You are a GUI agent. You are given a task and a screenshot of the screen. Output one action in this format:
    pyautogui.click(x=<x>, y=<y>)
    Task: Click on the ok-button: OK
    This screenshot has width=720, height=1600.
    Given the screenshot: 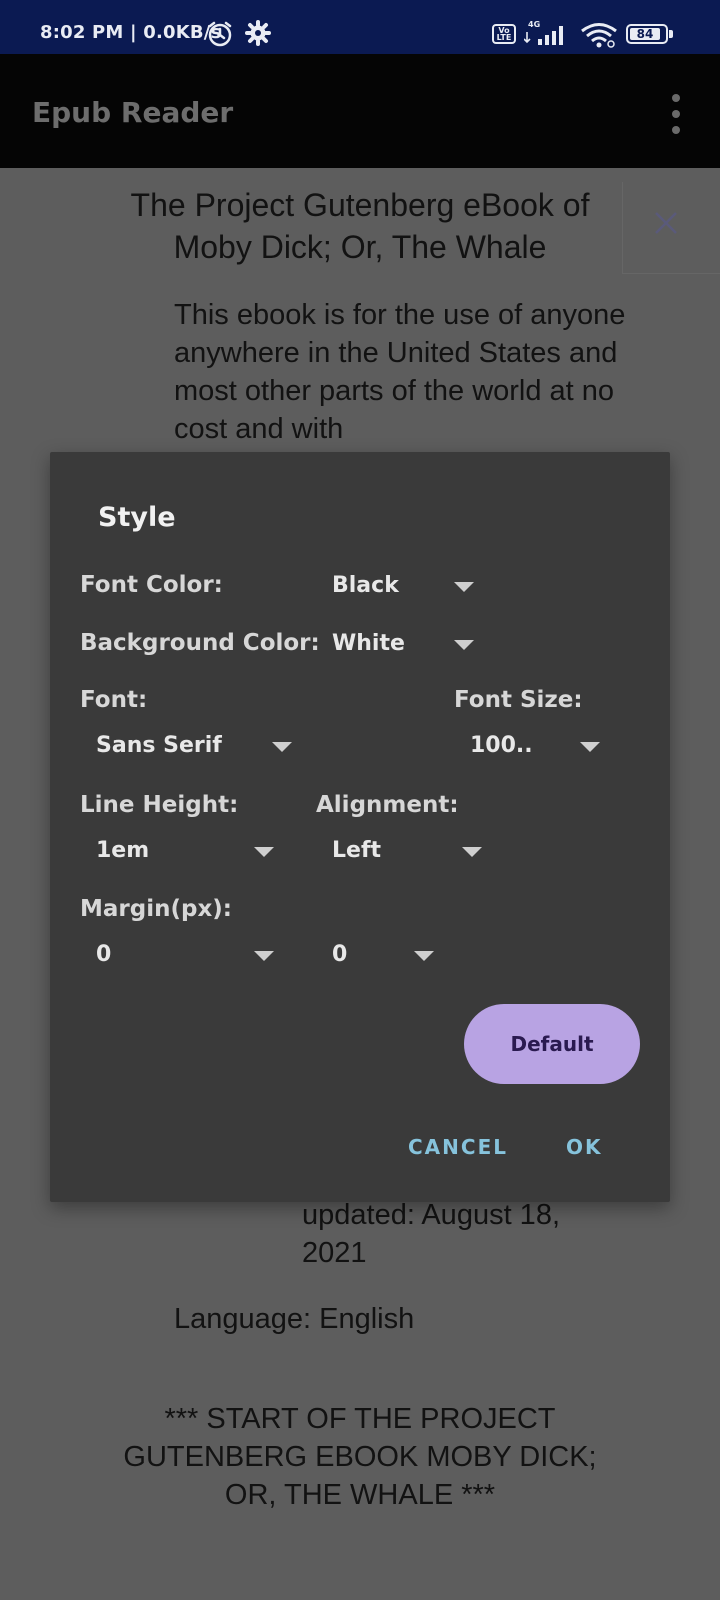 What is the action you would take?
    pyautogui.click(x=584, y=1147)
    